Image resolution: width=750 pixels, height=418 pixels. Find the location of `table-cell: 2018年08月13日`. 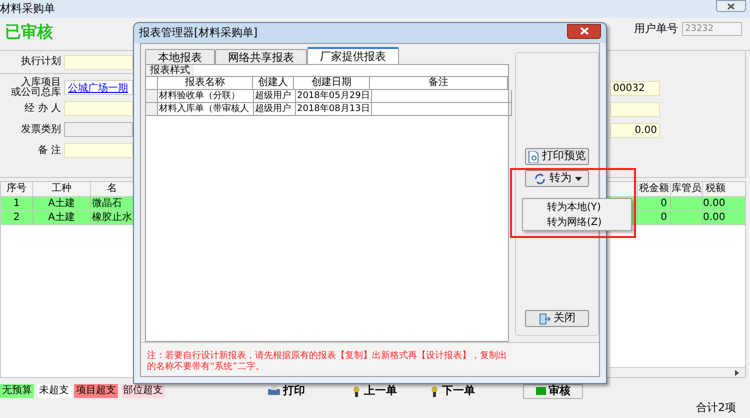

table-cell: 2018年08月13日 is located at coordinates (334, 109).